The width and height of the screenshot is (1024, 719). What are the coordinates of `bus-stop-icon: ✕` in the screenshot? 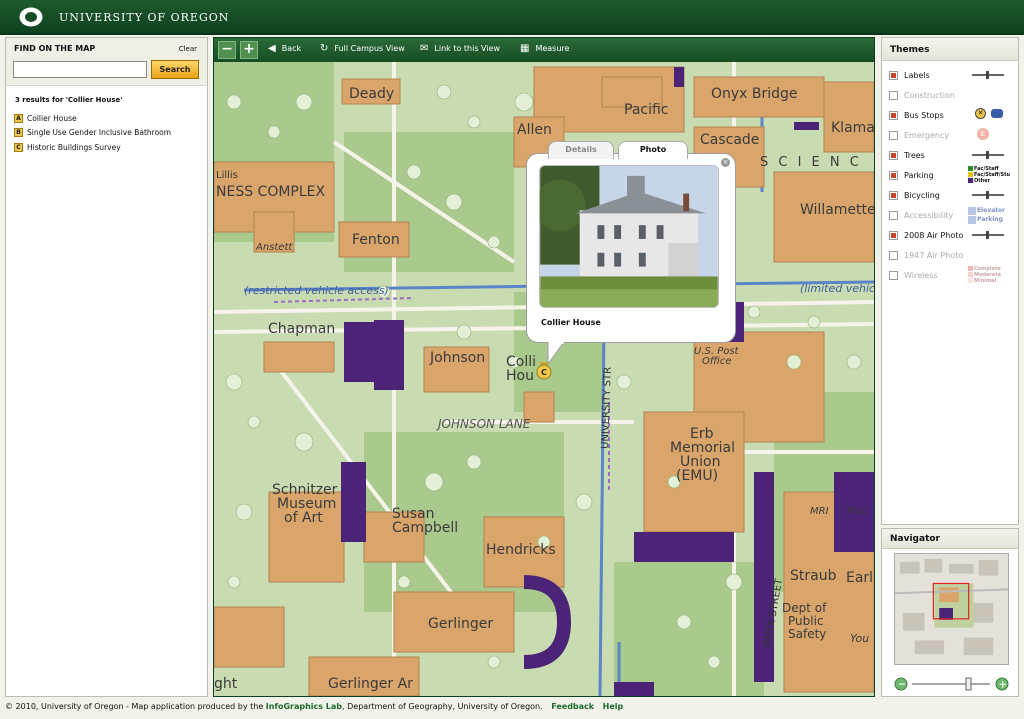 It's located at (980, 113).